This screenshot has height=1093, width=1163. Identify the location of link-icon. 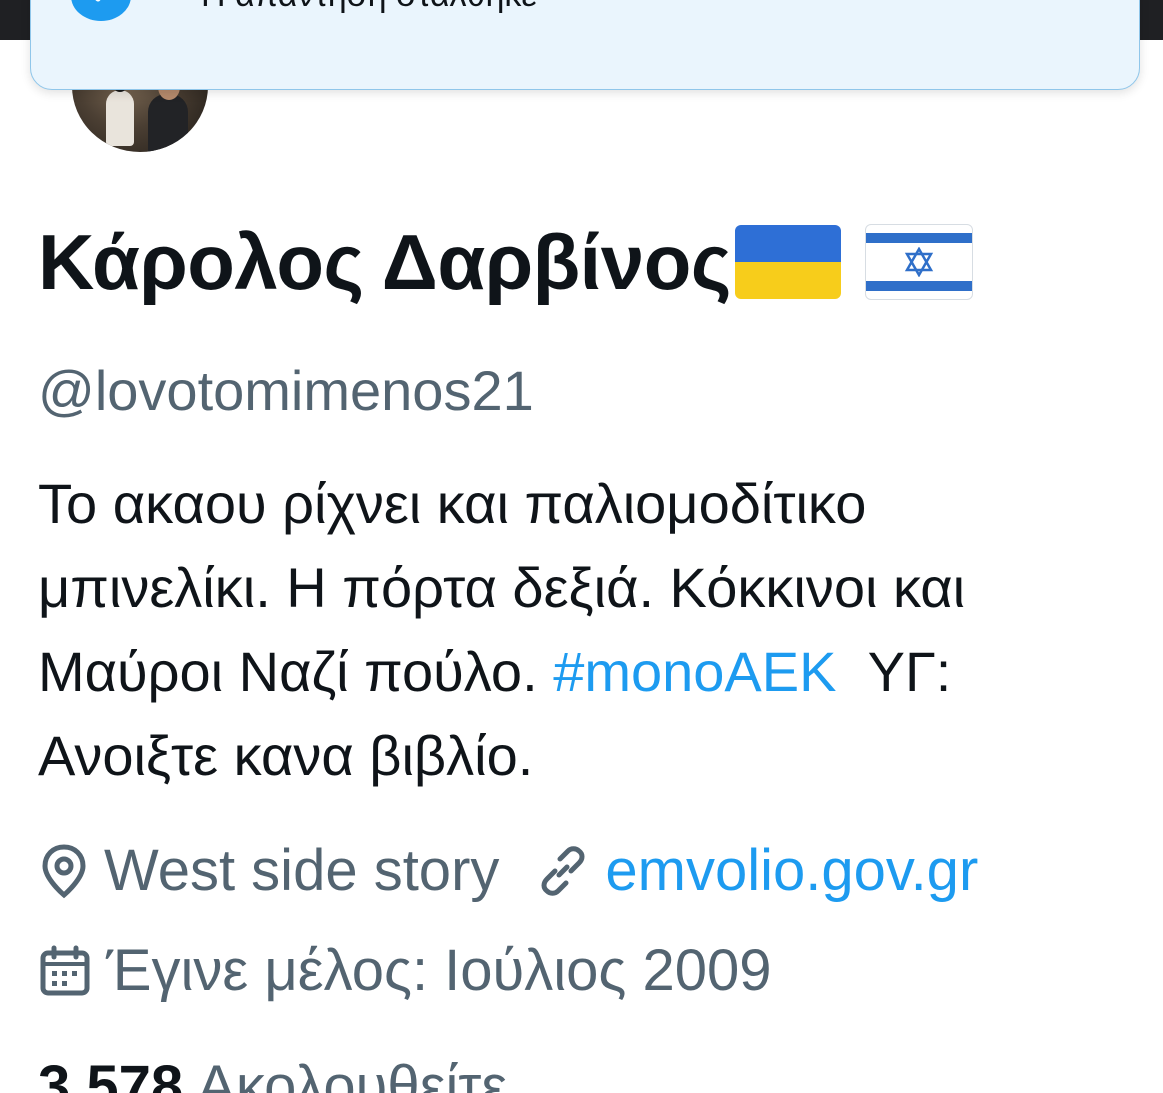
(563, 871).